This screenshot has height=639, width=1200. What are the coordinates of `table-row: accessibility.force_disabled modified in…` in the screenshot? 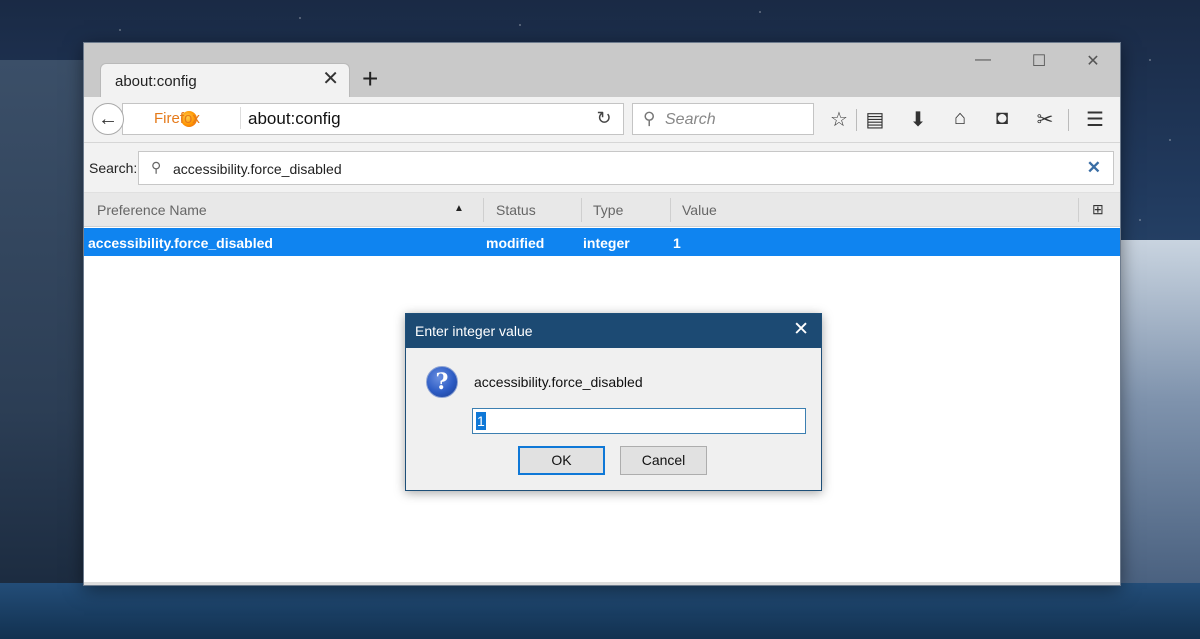 It's located at (602, 242).